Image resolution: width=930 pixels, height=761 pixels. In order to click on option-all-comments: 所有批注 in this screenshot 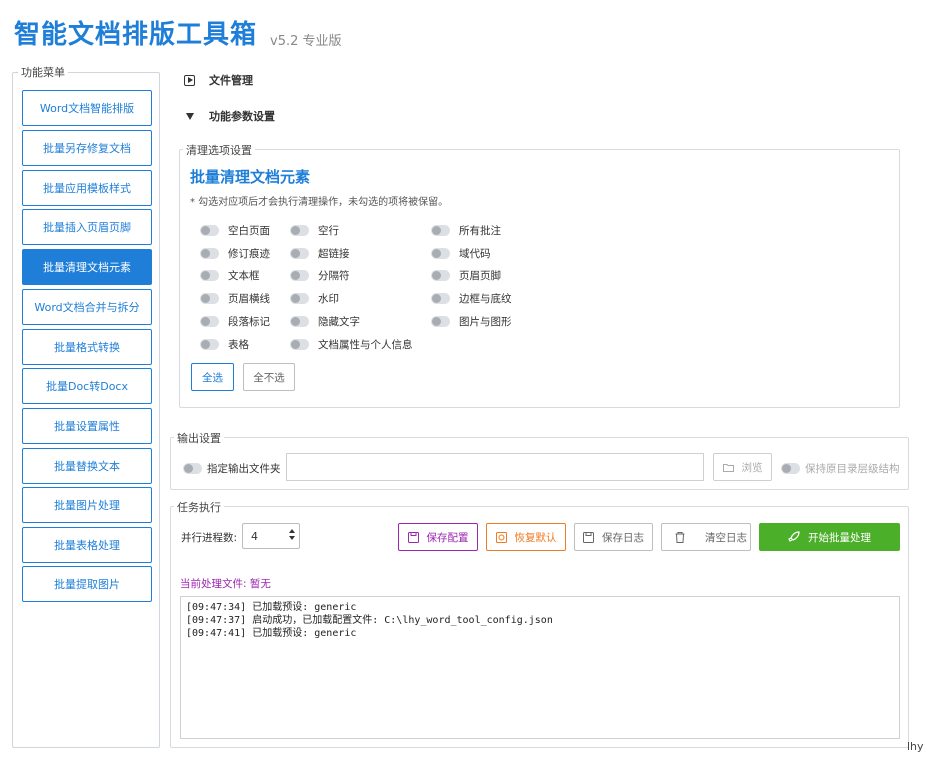, I will do `click(466, 230)`.